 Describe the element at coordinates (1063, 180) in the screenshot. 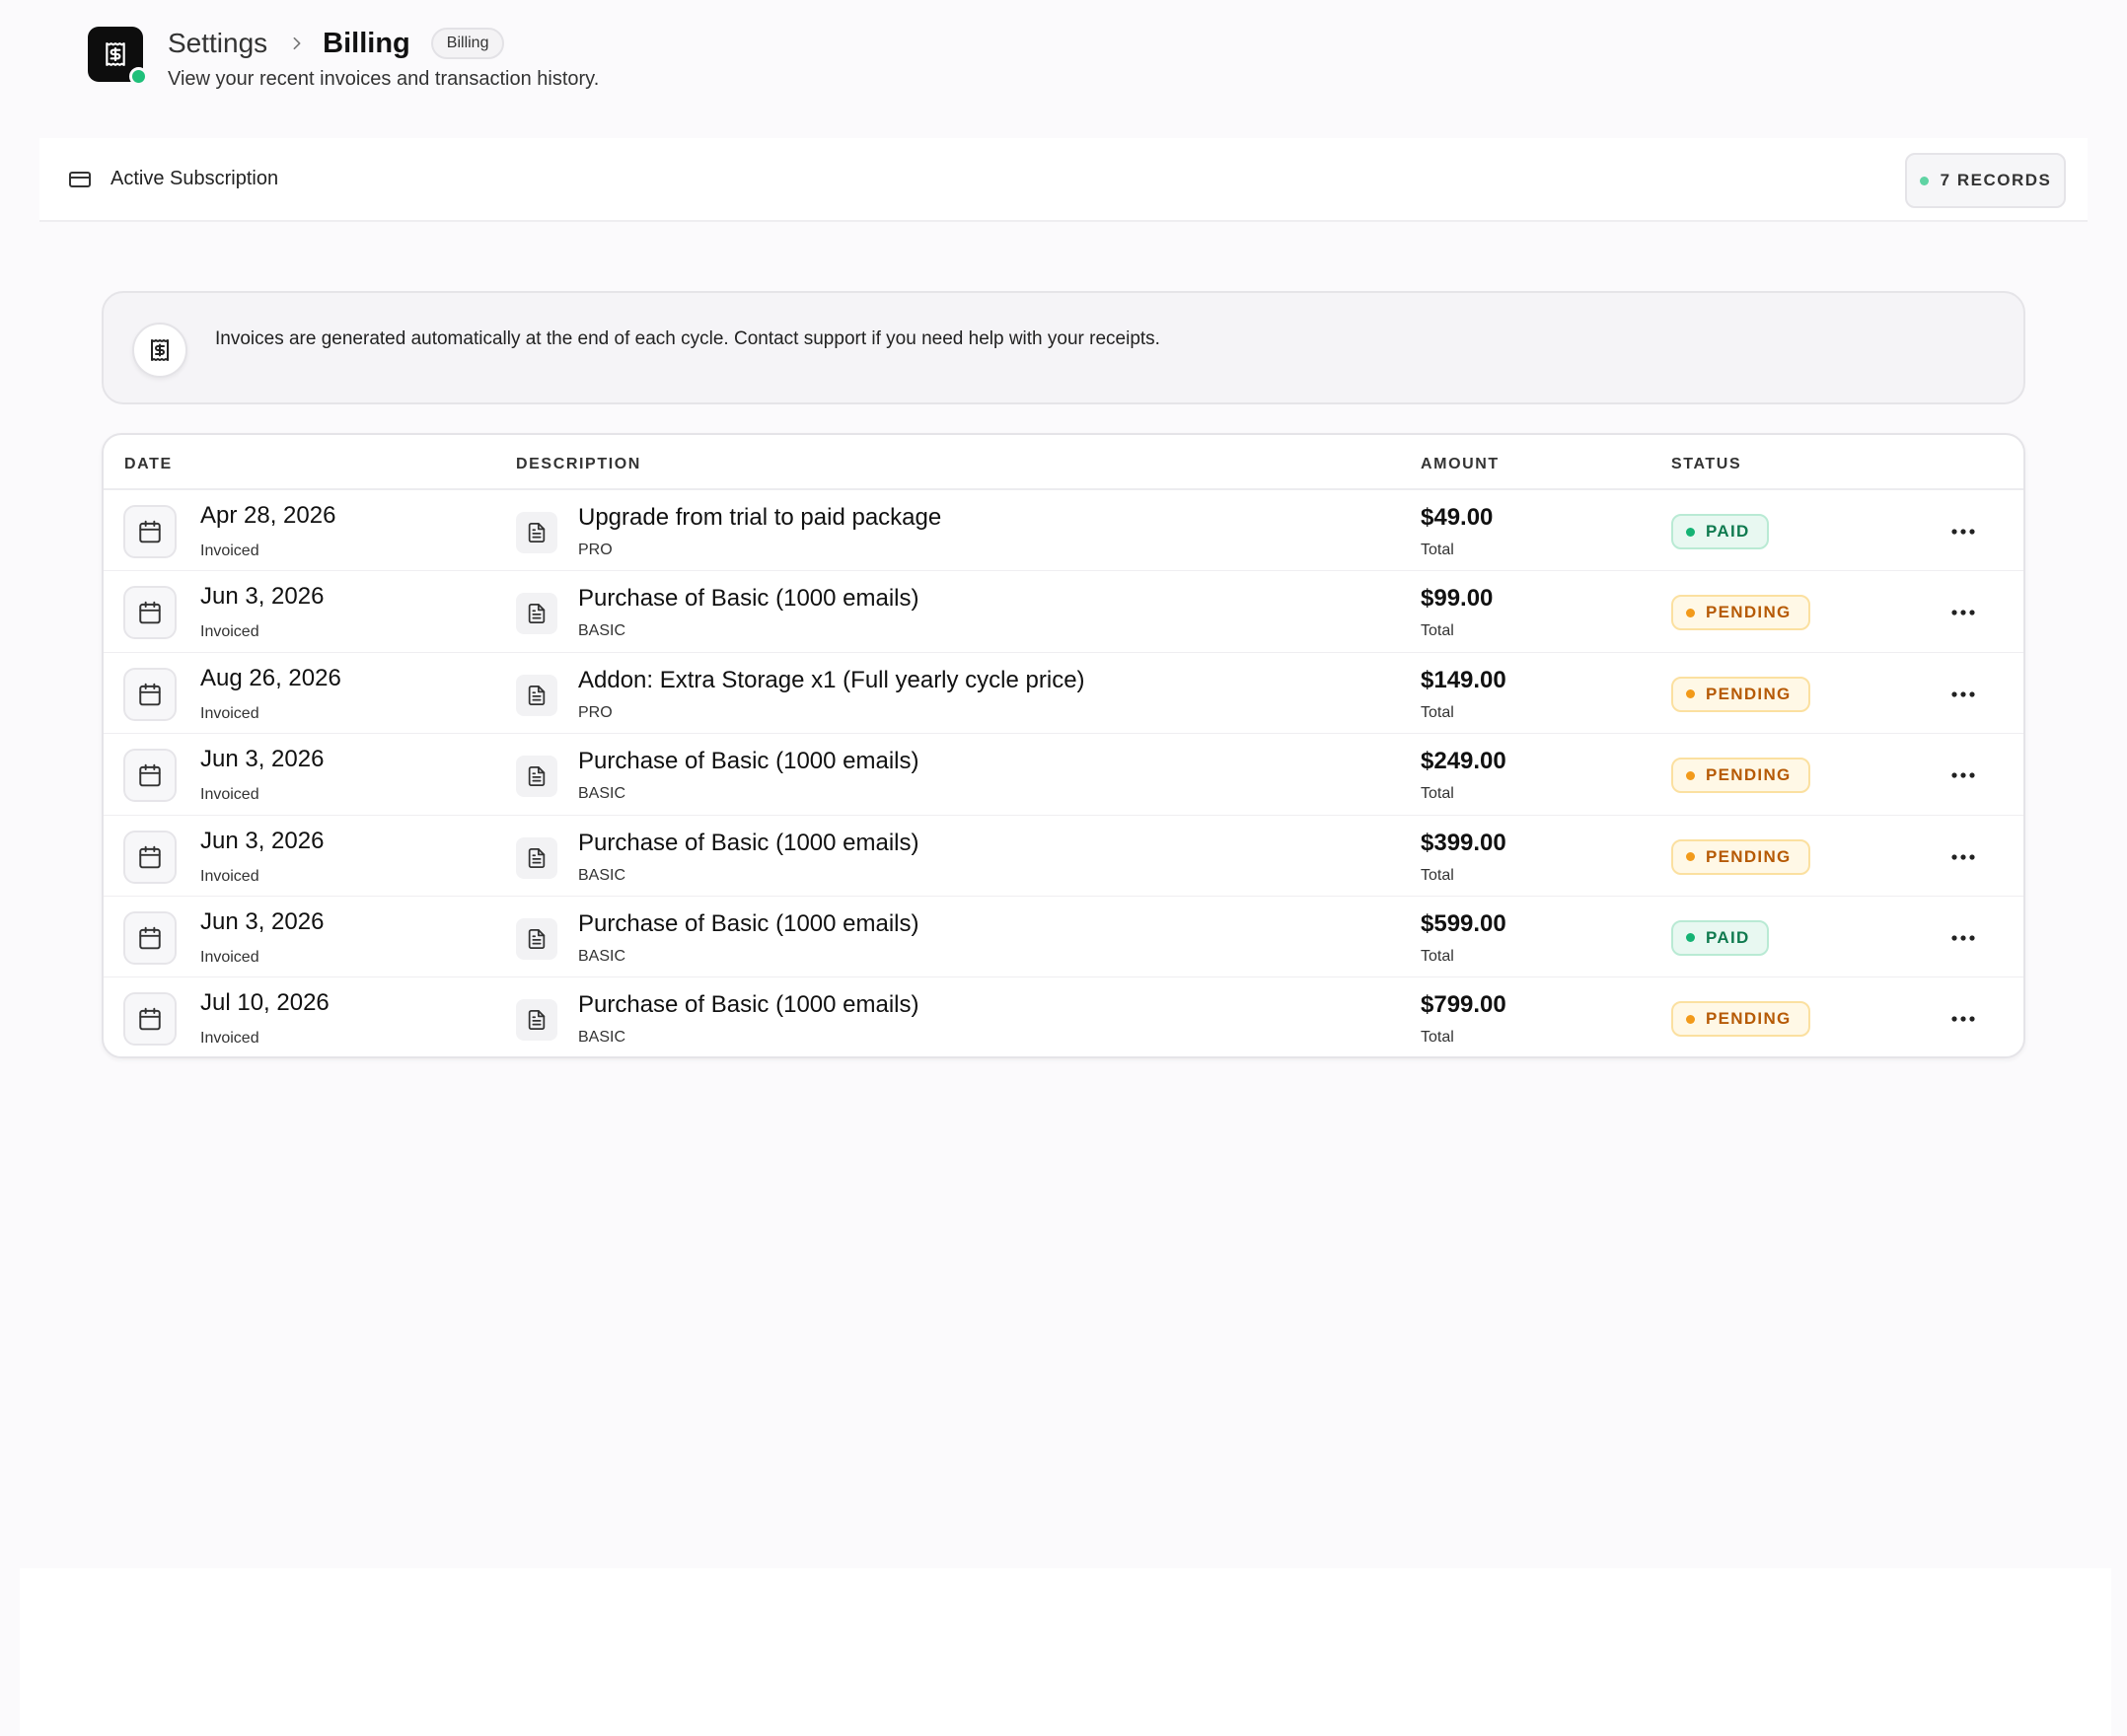

I see `subscription-bar: Active Subscription 7 RECORDS` at that location.